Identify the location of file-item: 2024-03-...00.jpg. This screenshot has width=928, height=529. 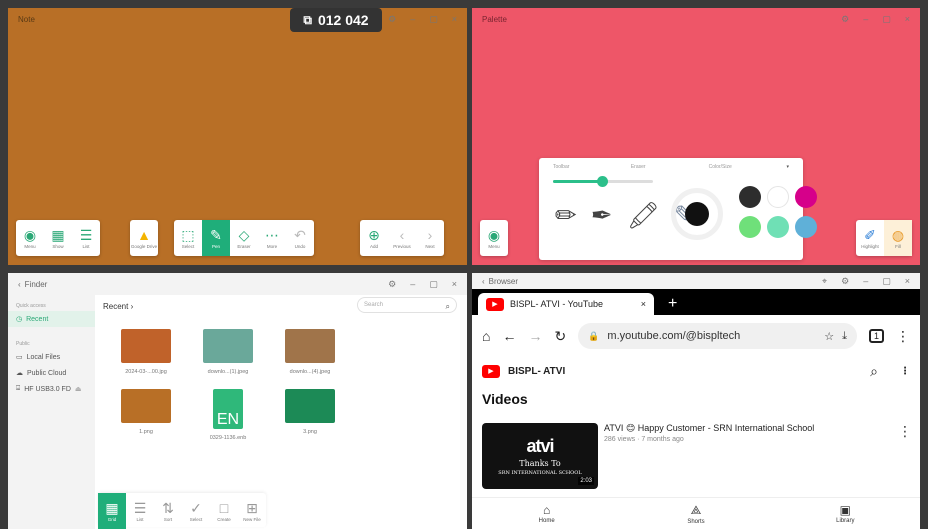
(146, 352).